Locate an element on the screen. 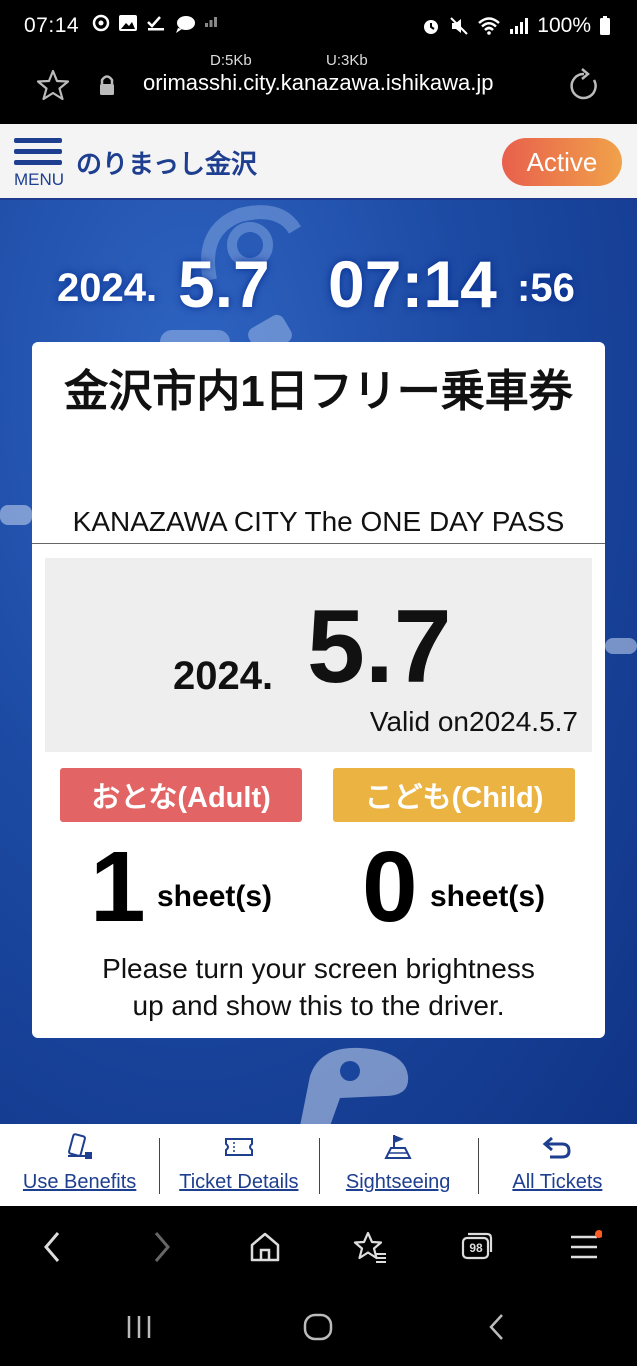 The width and height of the screenshot is (637, 1366). clock-seconds: :56 is located at coordinates (546, 288).